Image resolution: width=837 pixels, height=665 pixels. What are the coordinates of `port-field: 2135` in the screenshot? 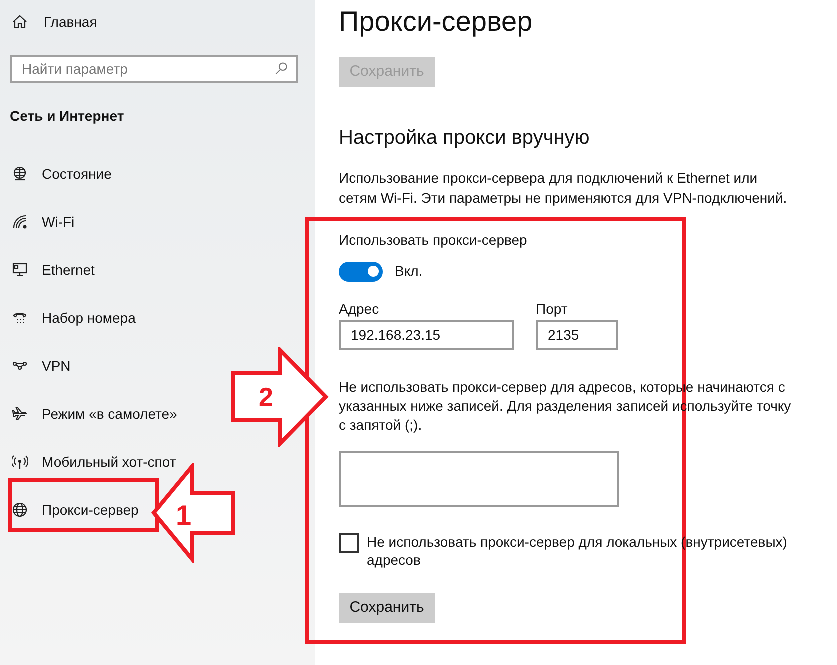 It's located at (577, 335).